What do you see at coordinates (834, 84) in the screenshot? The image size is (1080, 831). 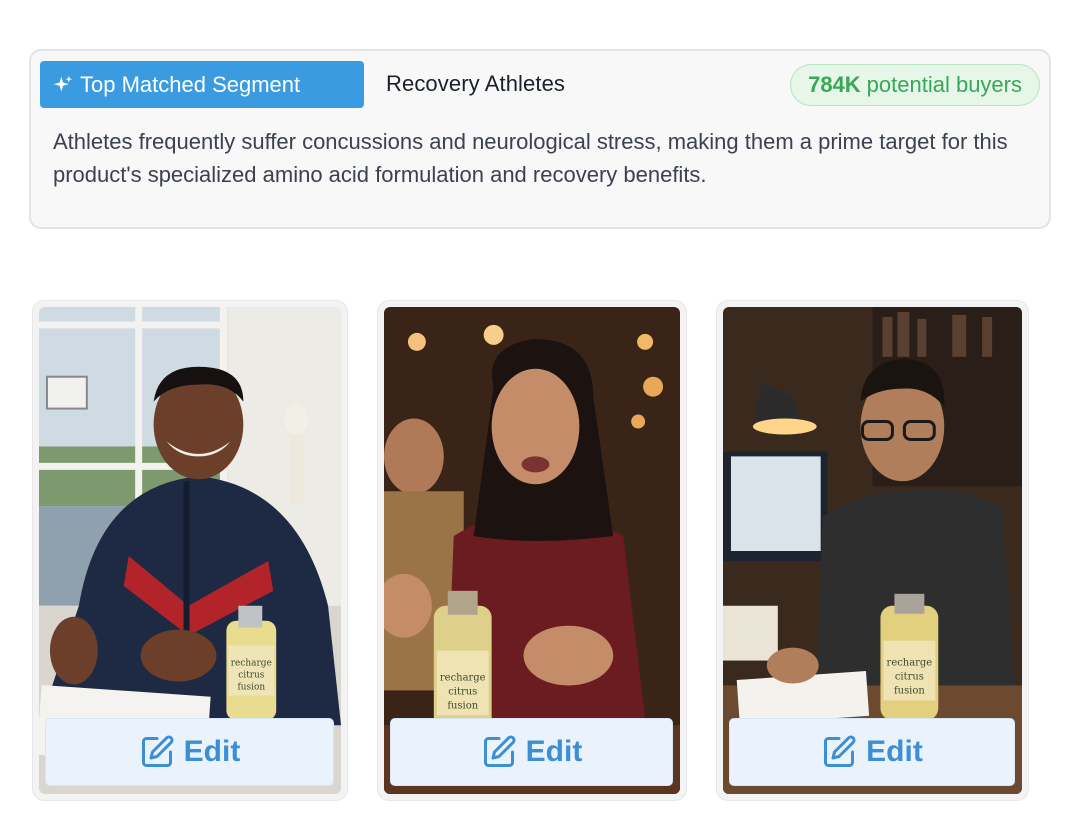 I see `buyers-count: 784K` at bounding box center [834, 84].